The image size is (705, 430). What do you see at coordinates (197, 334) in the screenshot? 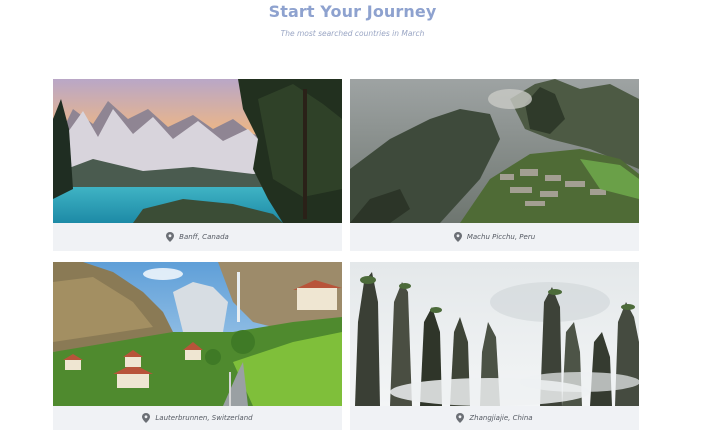
I see `destination-photo-lauterbrunnen` at bounding box center [197, 334].